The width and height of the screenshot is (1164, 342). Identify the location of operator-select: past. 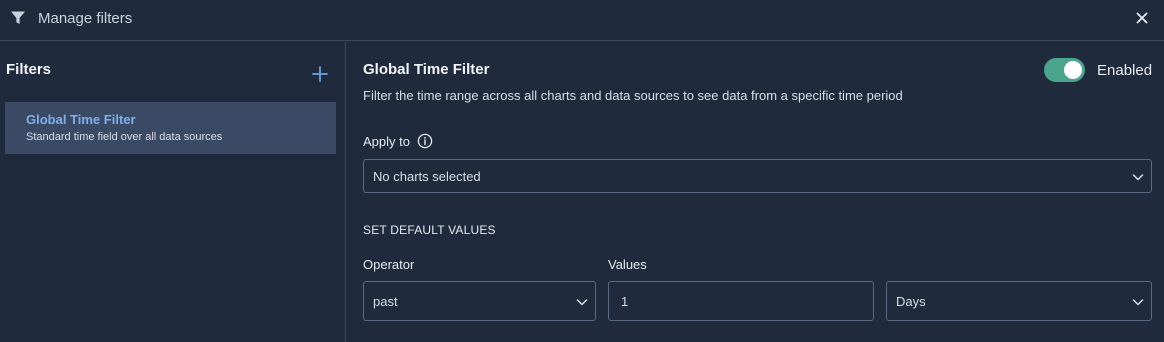
(479, 301).